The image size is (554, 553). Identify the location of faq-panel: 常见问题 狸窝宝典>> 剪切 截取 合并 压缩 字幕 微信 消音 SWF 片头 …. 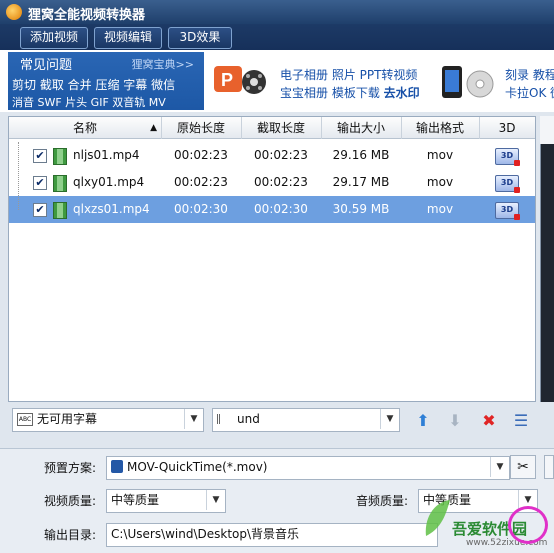
(106, 81).